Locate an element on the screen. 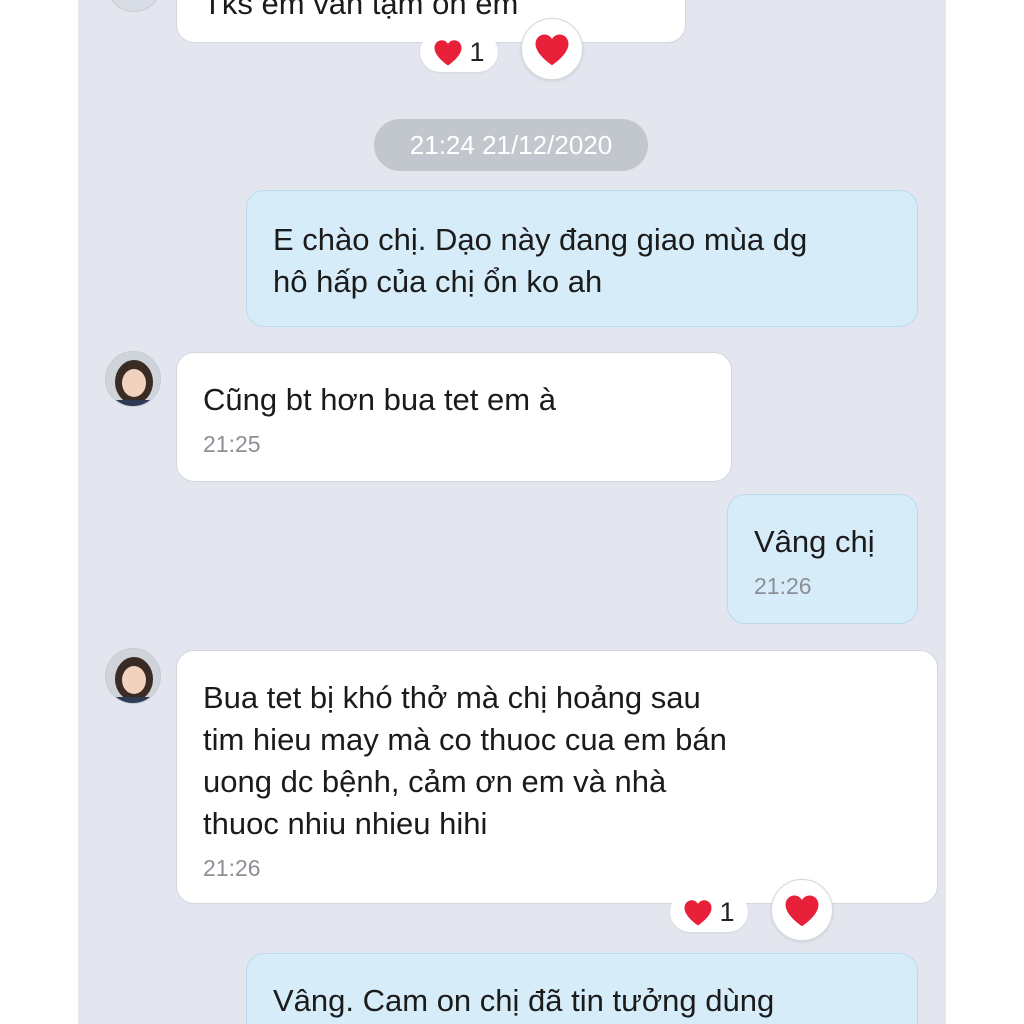  message-text: Vâng chị is located at coordinates (814, 541).